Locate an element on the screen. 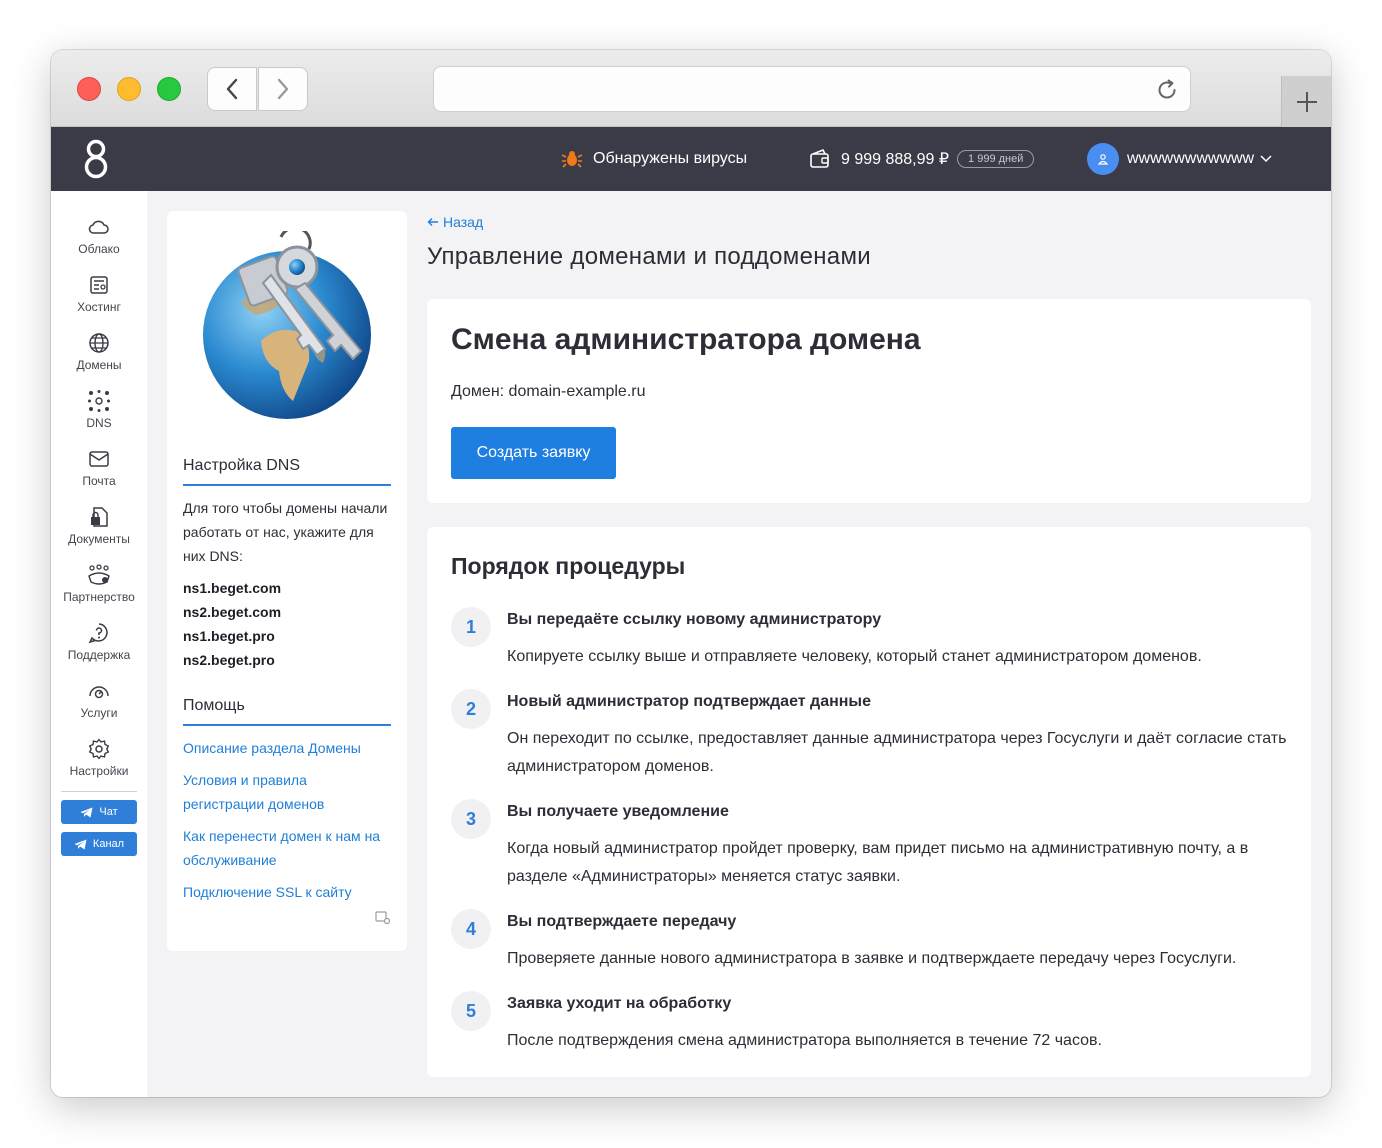 This screenshot has height=1148, width=1382. page-title: Управление доменами и поддоменами is located at coordinates (649, 256).